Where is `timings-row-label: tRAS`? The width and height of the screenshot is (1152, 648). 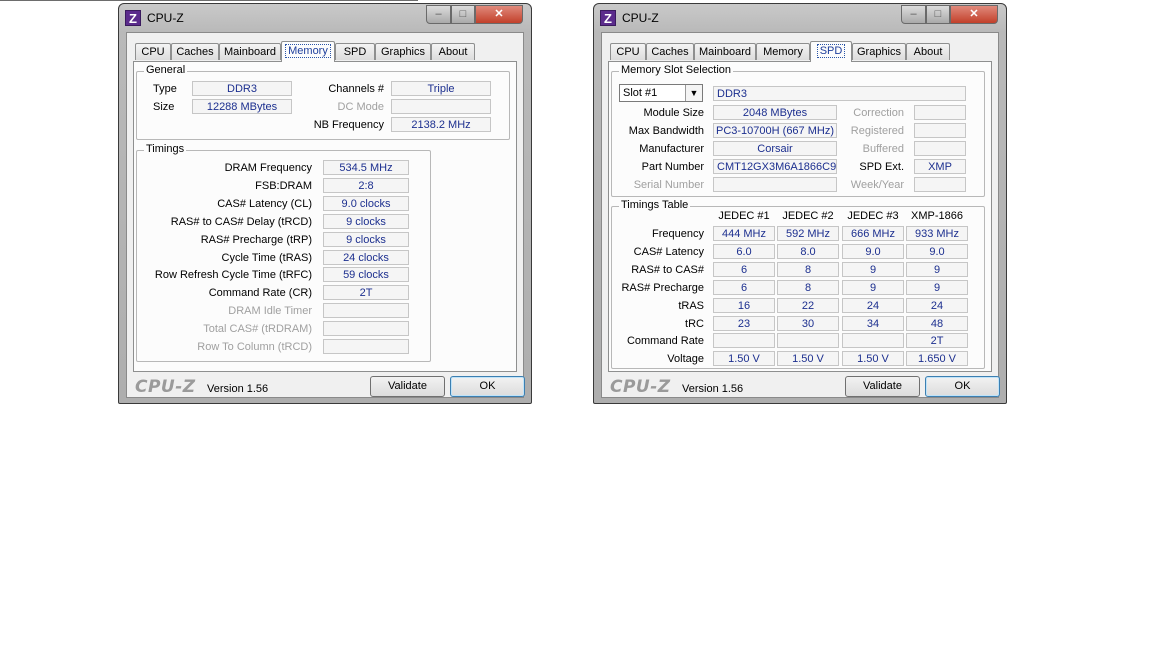 timings-row-label: tRAS is located at coordinates (691, 305).